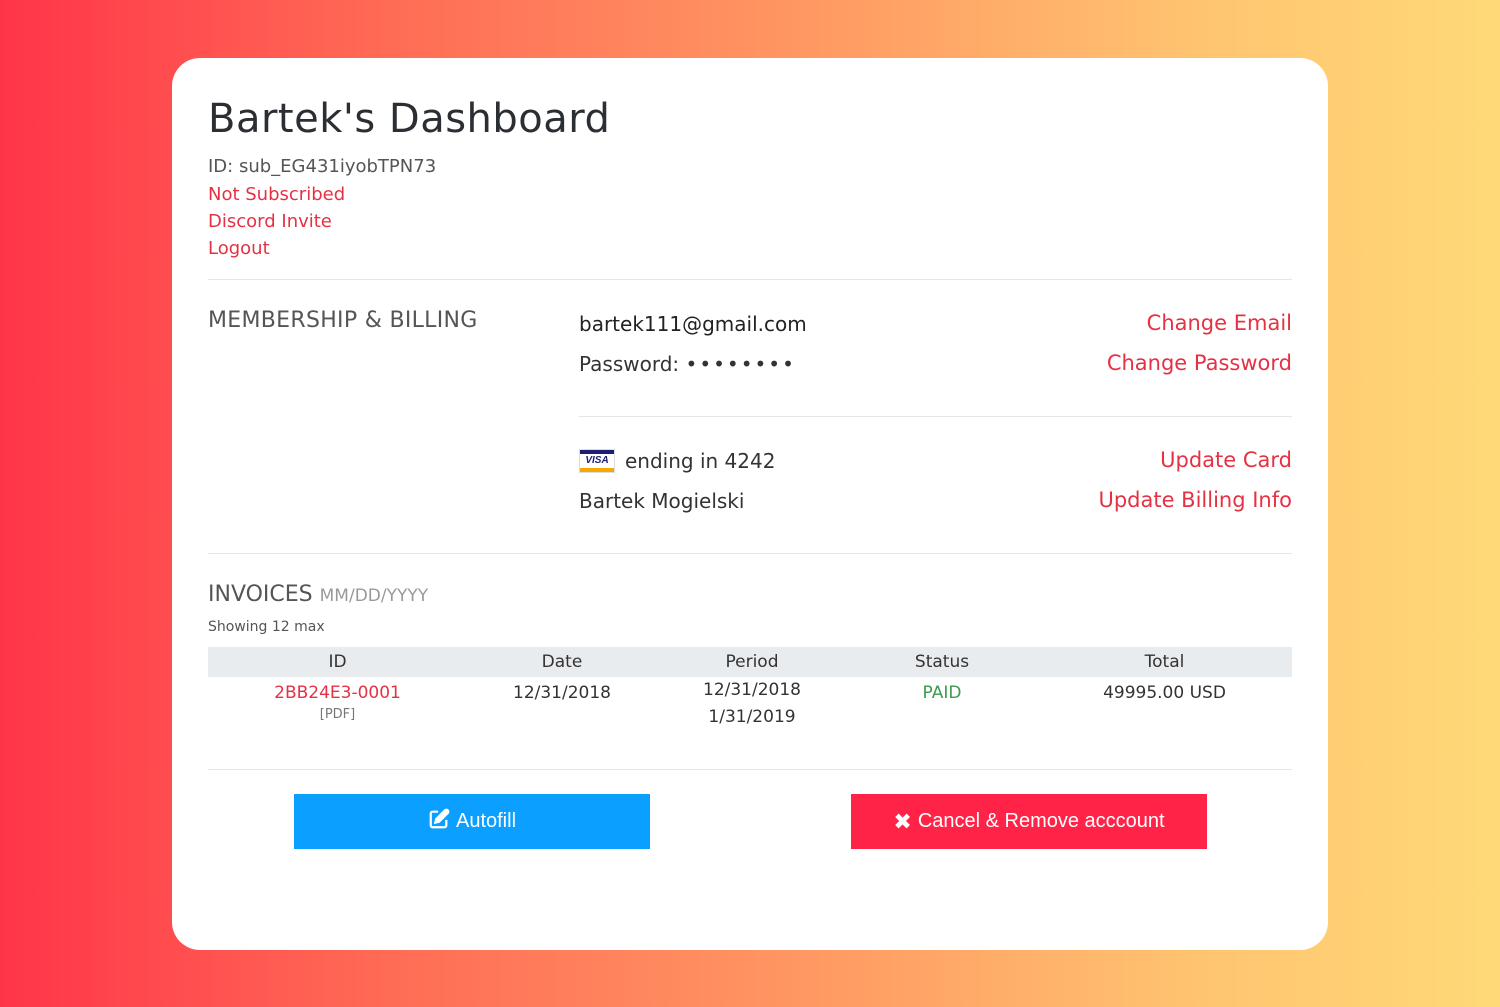 The image size is (1500, 1007). Describe the element at coordinates (902, 821) in the screenshot. I see `close-icon: ✖` at that location.